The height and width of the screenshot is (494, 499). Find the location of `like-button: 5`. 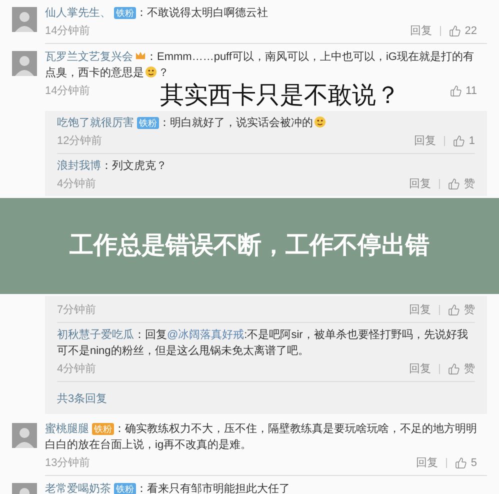

like-button: 5 is located at coordinates (465, 463).